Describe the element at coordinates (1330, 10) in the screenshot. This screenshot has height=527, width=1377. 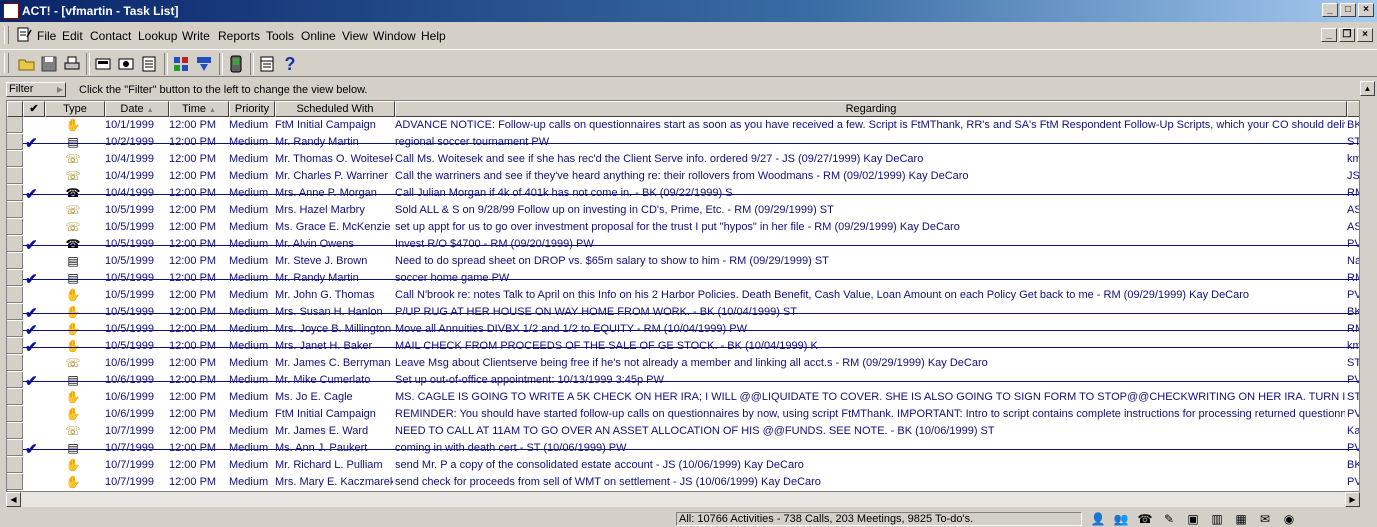
I see `minimize-button: _` at that location.